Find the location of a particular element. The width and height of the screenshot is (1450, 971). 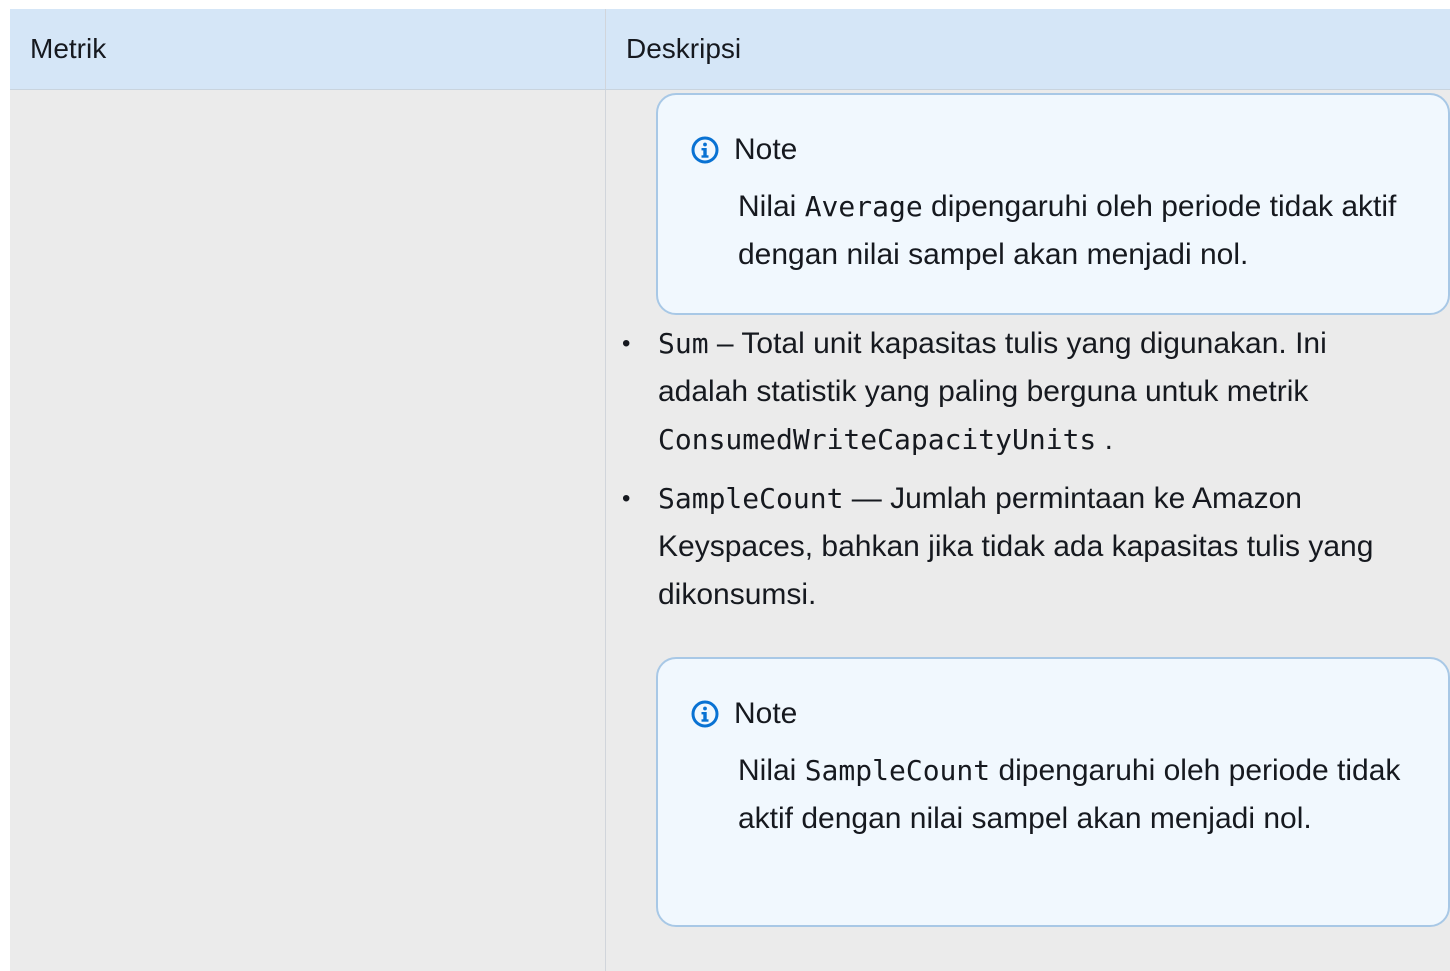

header-metric: Metrik is located at coordinates (308, 49).